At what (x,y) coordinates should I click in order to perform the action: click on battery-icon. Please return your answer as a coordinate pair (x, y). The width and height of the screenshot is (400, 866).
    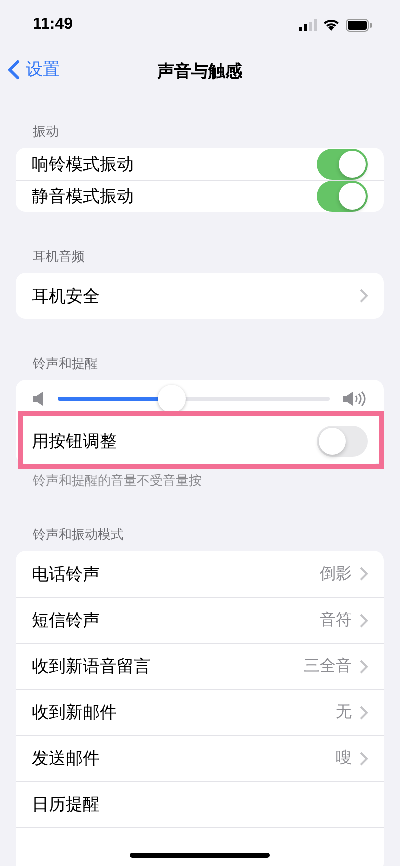
    Looking at the image, I should click on (359, 25).